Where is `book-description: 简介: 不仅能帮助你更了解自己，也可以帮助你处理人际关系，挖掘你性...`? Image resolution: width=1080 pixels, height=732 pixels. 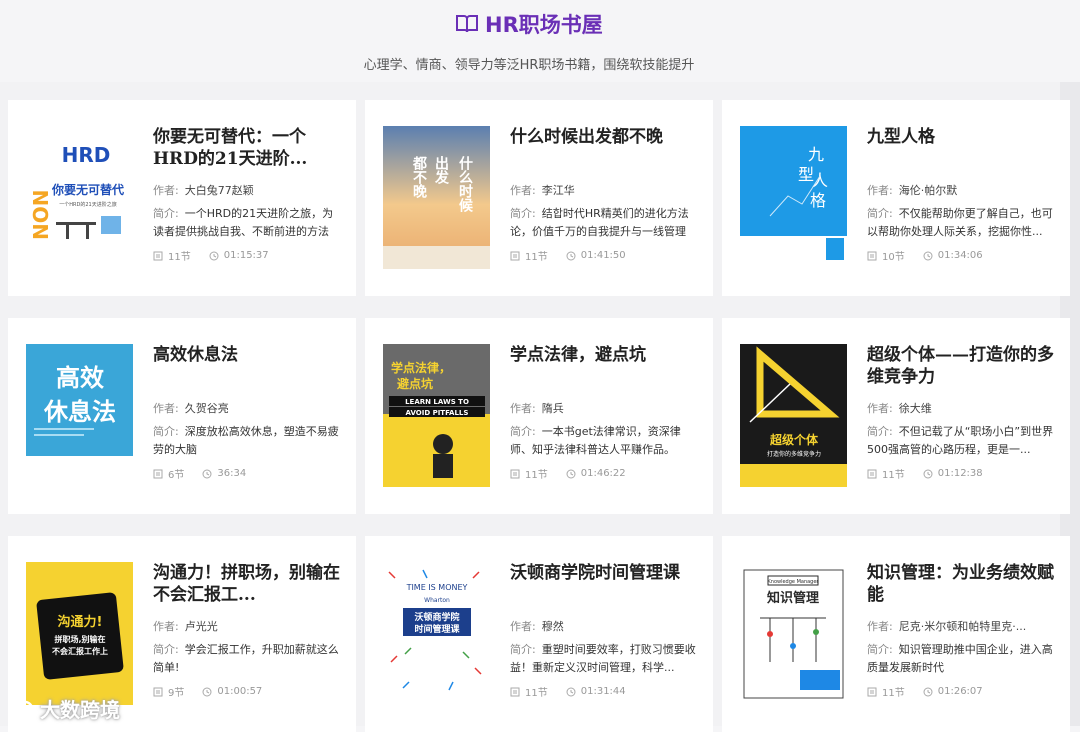
book-description: 简介: 不仅能帮助你更了解自己，也可以帮助你处理人际关系，挖掘你性... is located at coordinates (962, 224).